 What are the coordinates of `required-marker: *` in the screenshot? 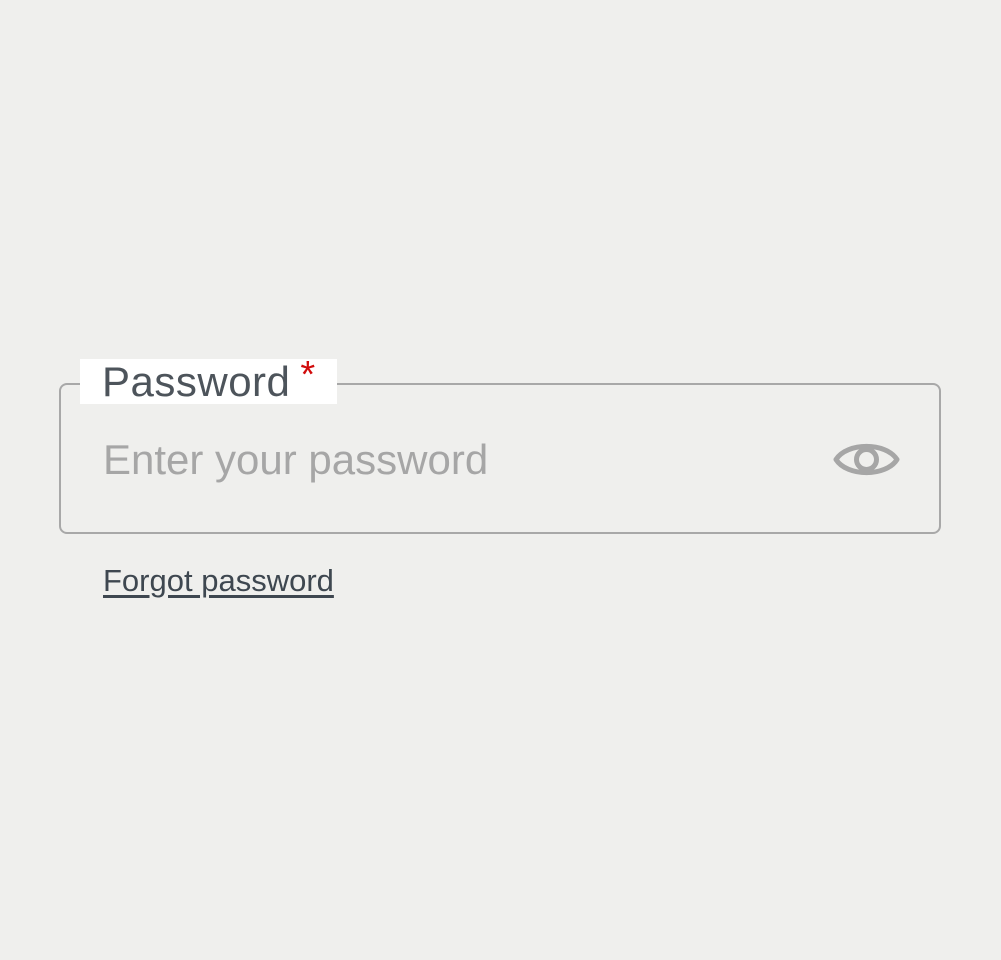 It's located at (308, 375).